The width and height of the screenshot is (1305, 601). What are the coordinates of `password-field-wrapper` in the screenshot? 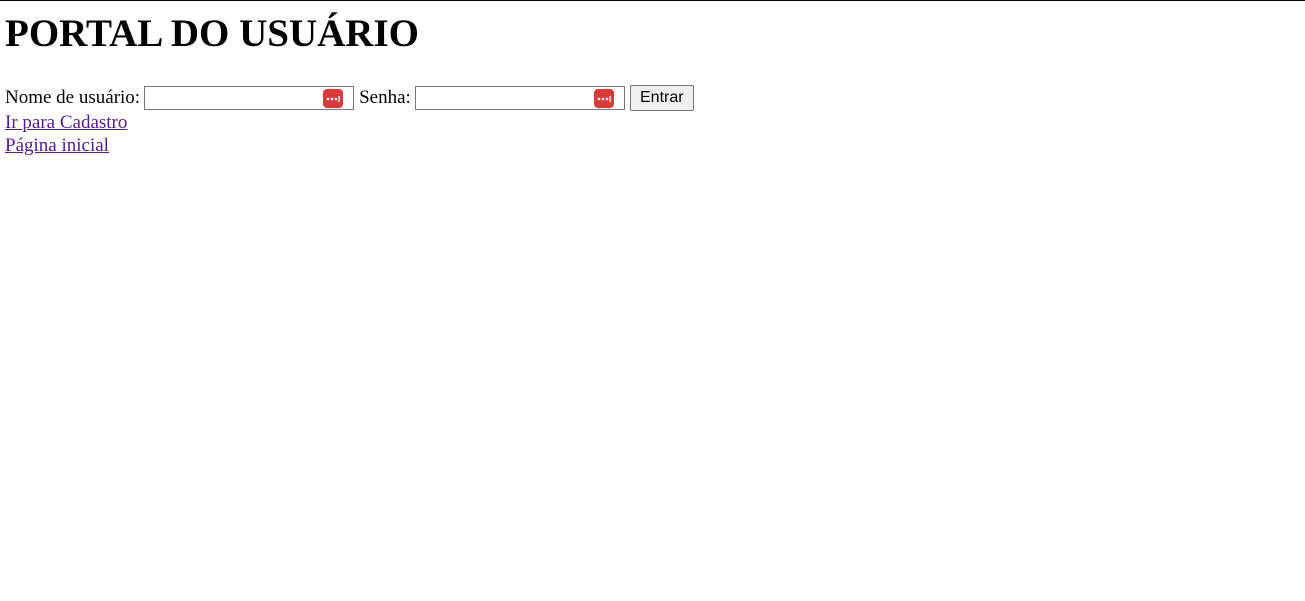 It's located at (519, 98).